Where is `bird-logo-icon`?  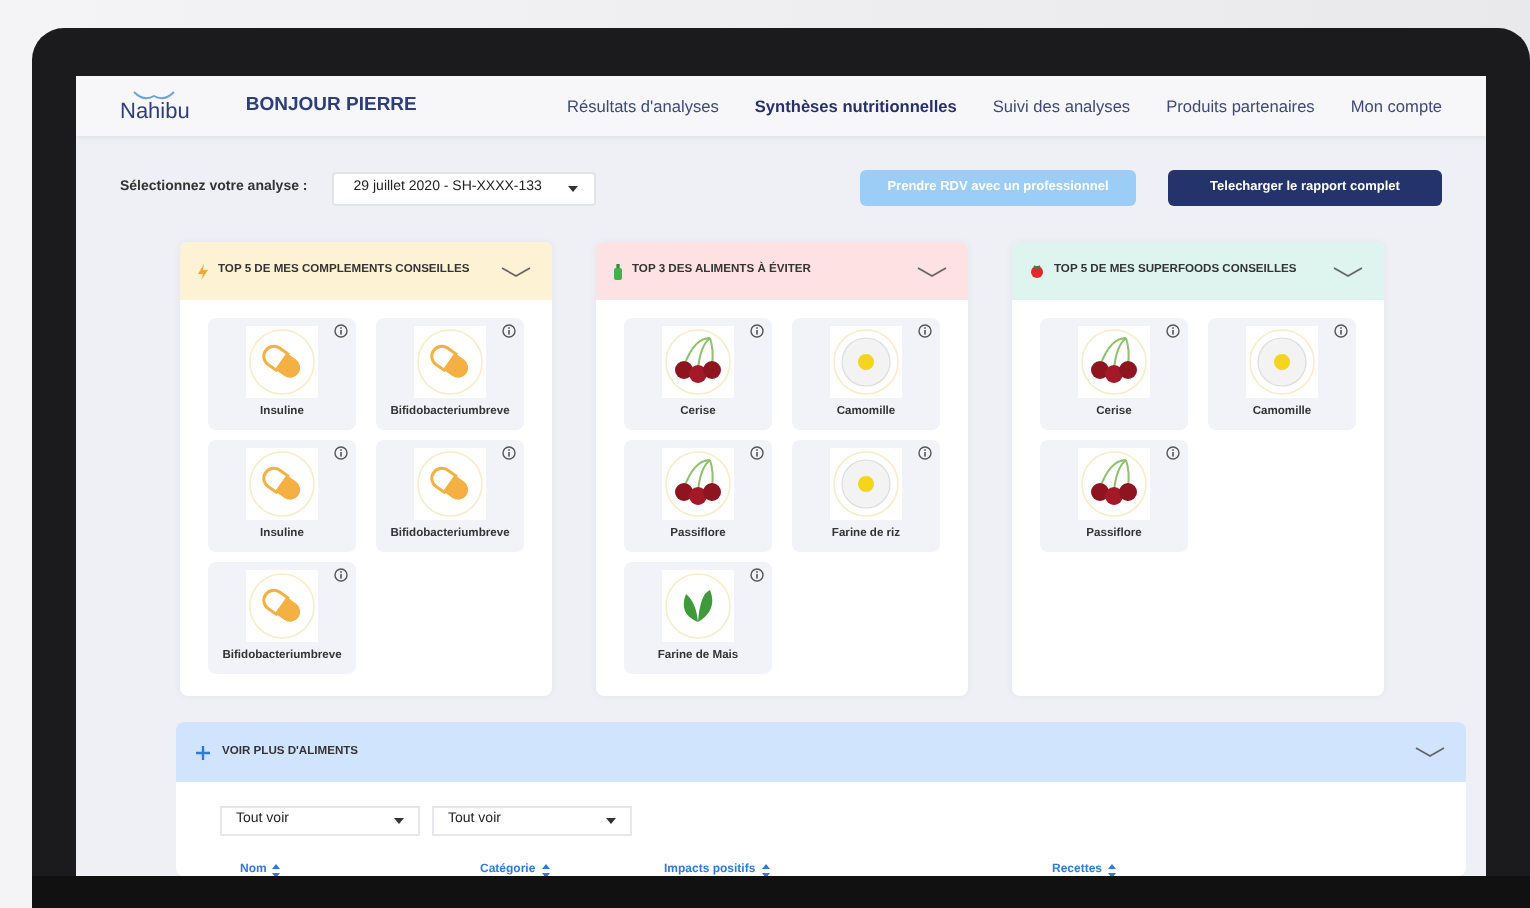 bird-logo-icon is located at coordinates (154, 95).